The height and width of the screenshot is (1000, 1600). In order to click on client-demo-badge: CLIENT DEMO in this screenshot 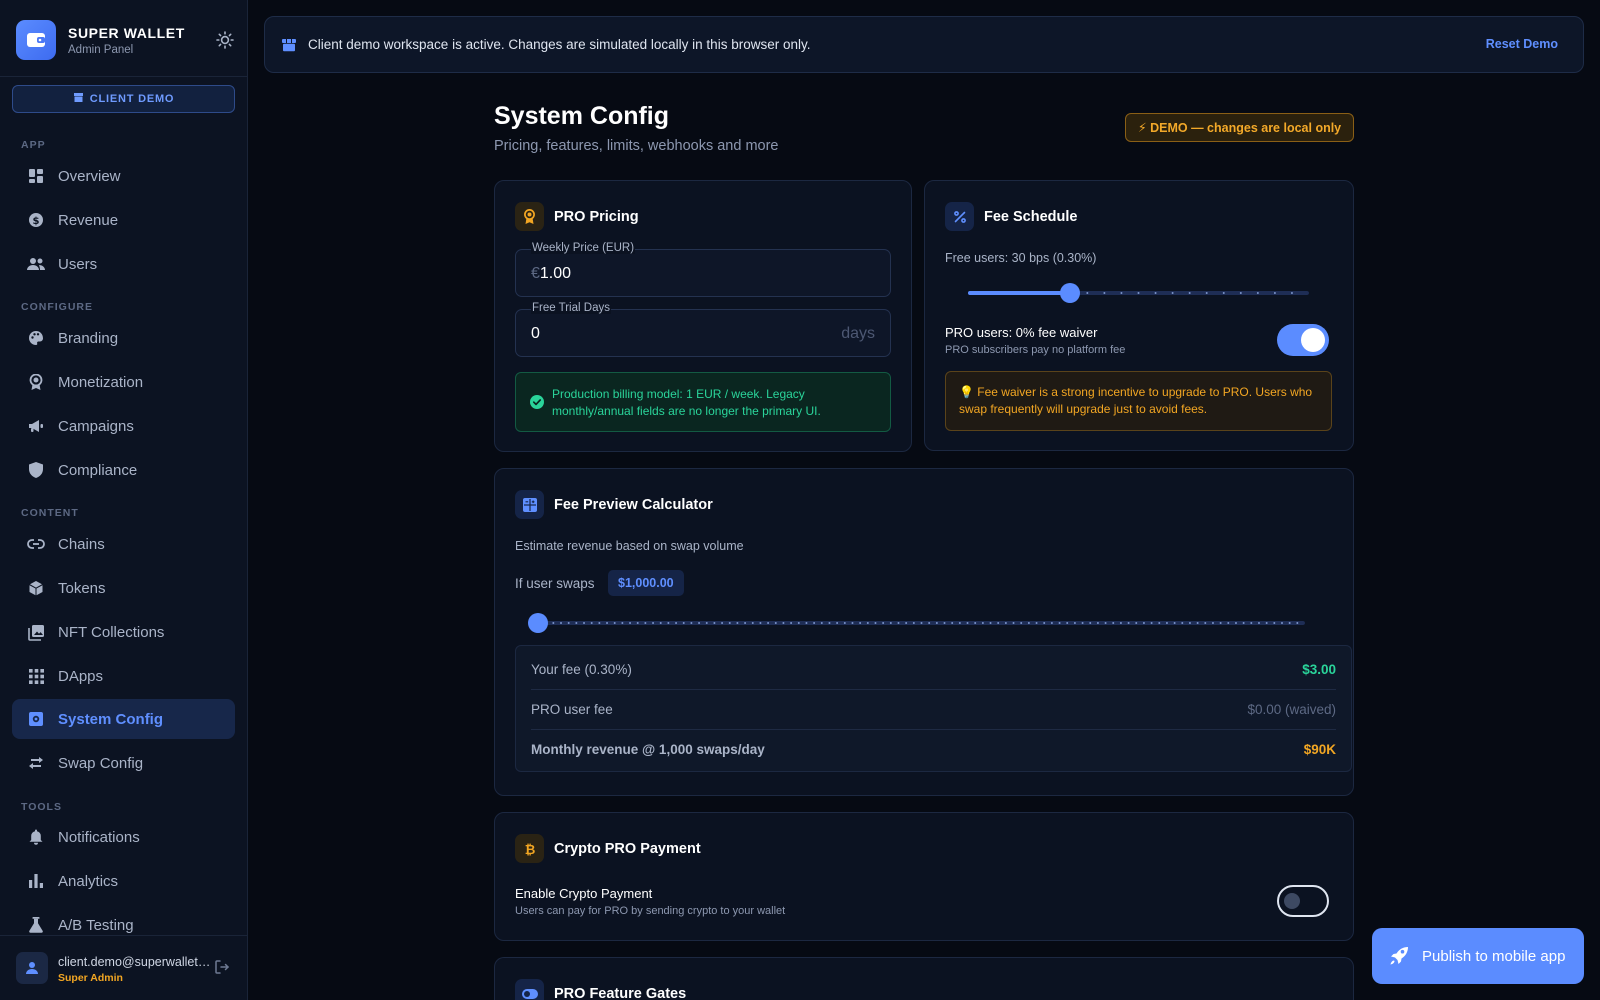, I will do `click(123, 99)`.